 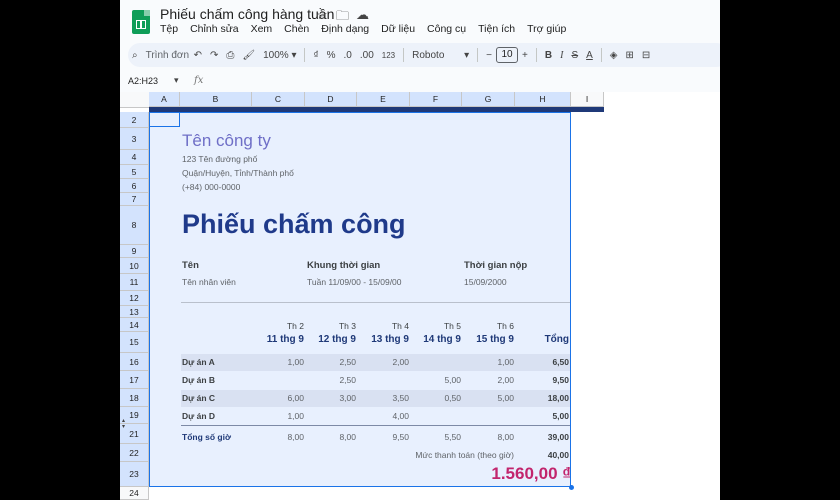 I want to click on increase-decimal-button: .00, so click(x=367, y=55).